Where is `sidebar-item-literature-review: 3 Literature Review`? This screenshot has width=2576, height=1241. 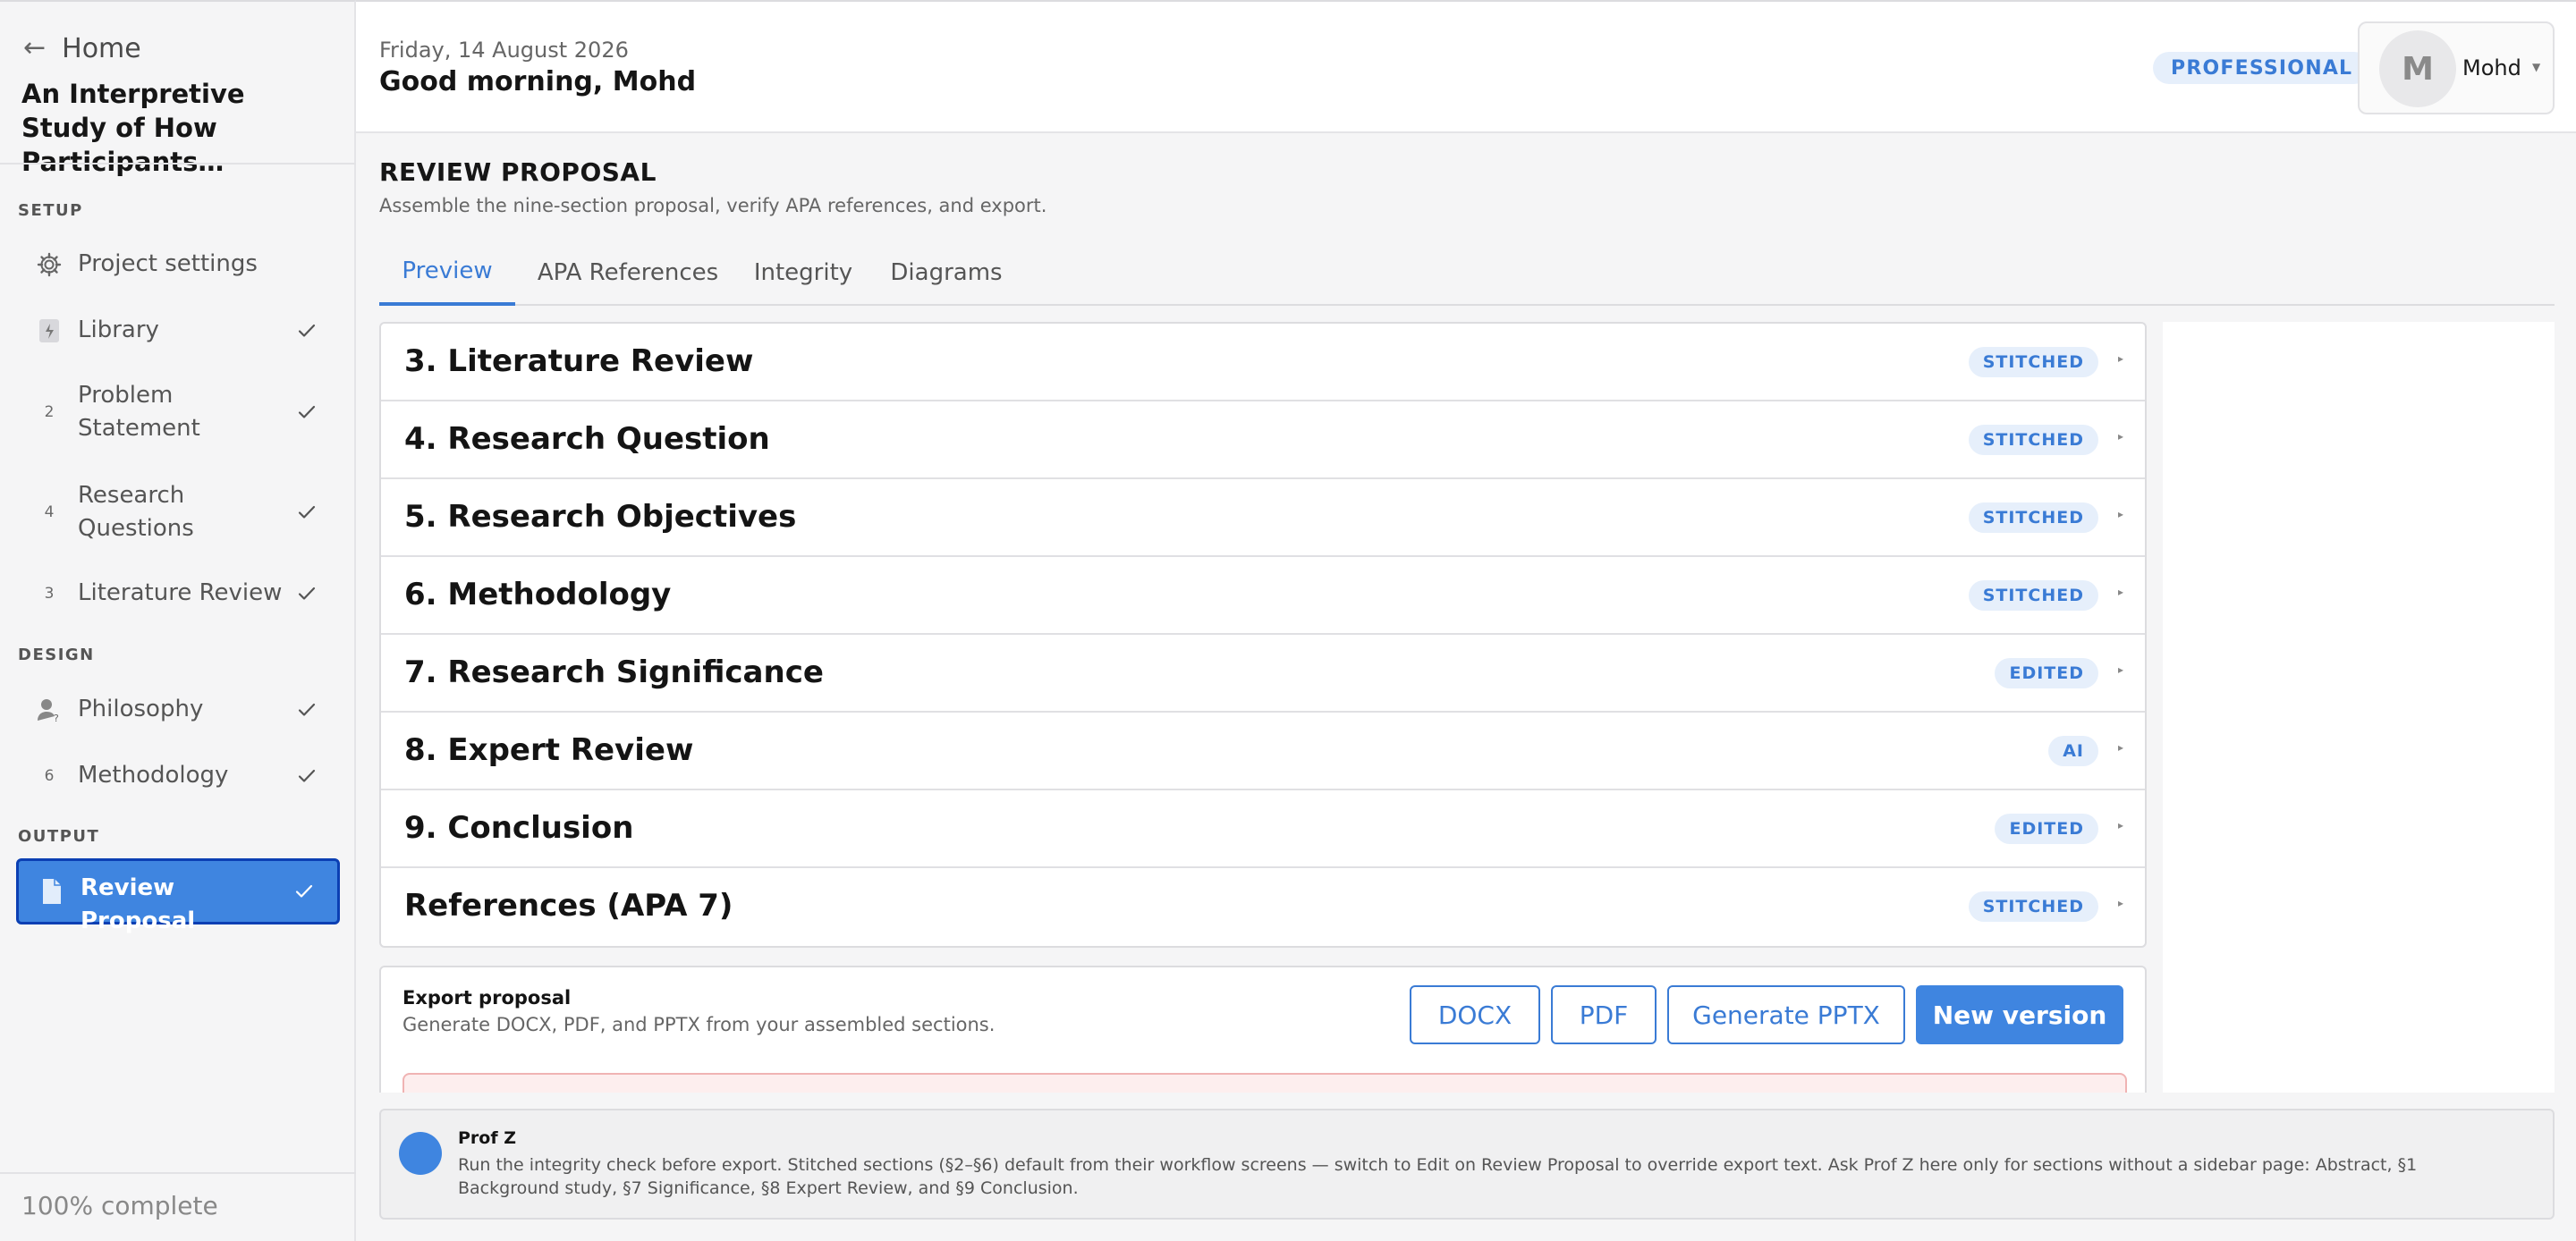
sidebar-item-literature-review: 3 Literature Review is located at coordinates (178, 593).